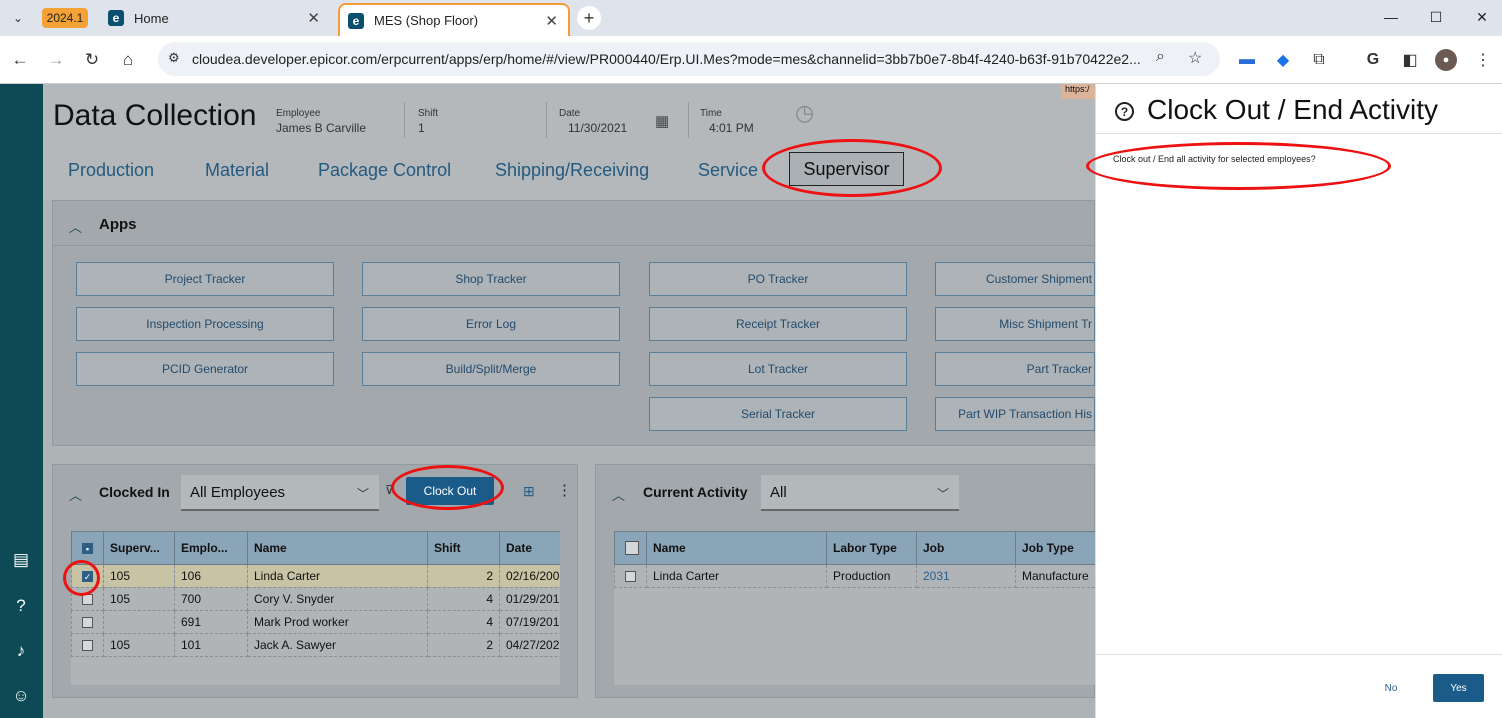 This screenshot has height=718, width=1502. What do you see at coordinates (21, 696) in the screenshot?
I see `user-icon: ☺` at bounding box center [21, 696].